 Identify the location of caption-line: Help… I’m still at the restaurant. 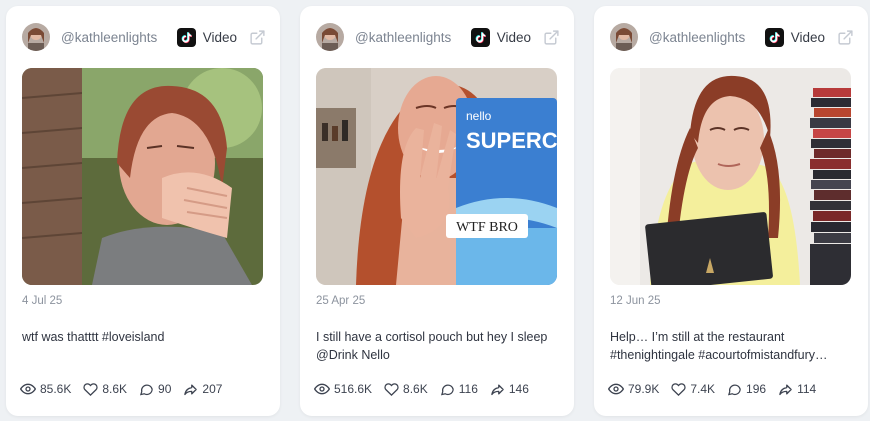
(697, 337).